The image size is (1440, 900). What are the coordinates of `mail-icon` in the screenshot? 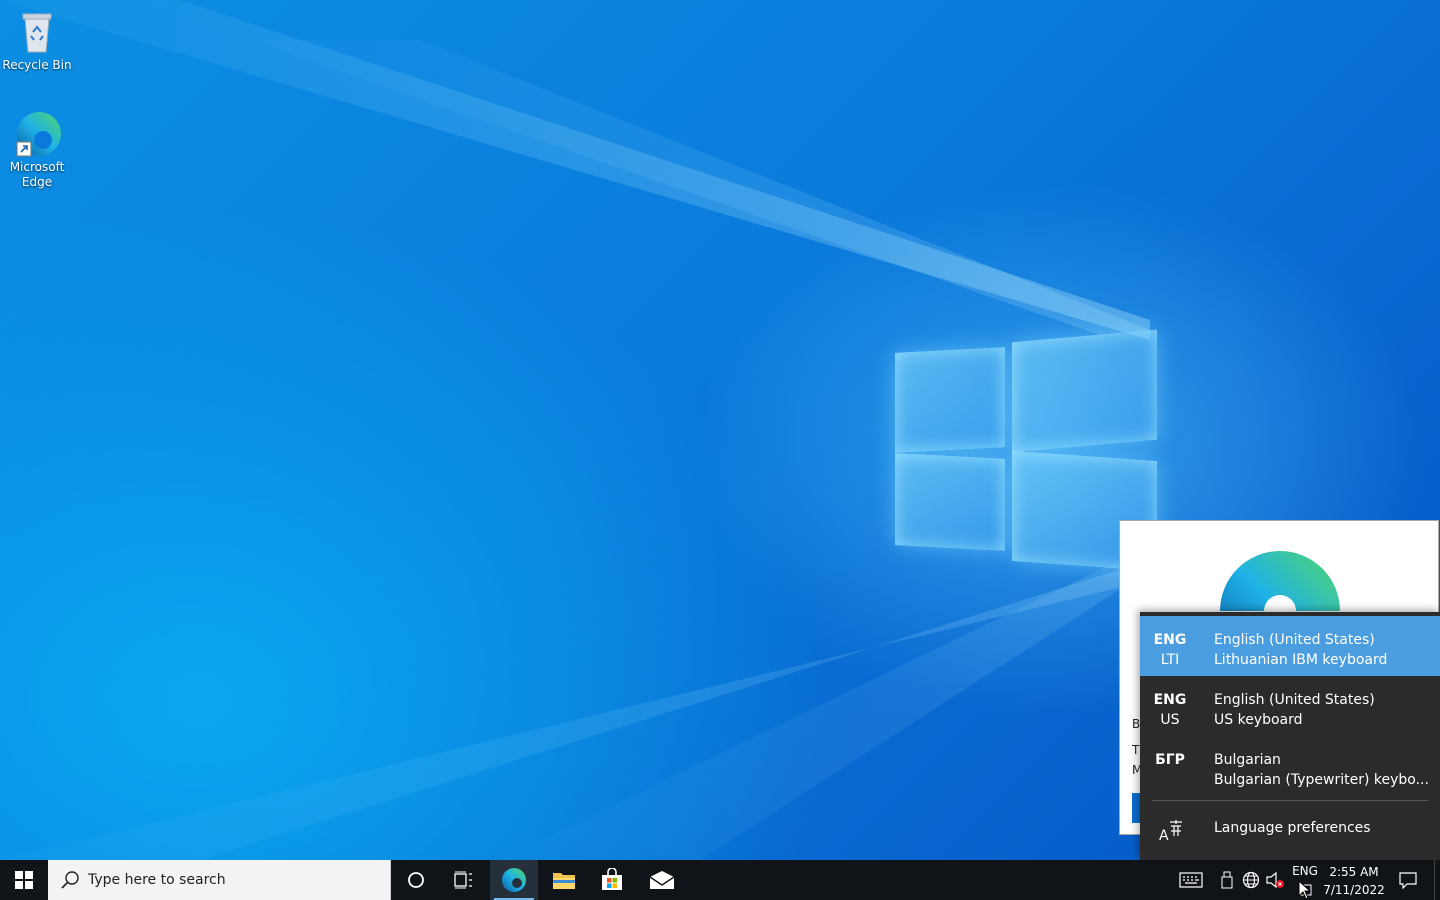 It's located at (662, 880).